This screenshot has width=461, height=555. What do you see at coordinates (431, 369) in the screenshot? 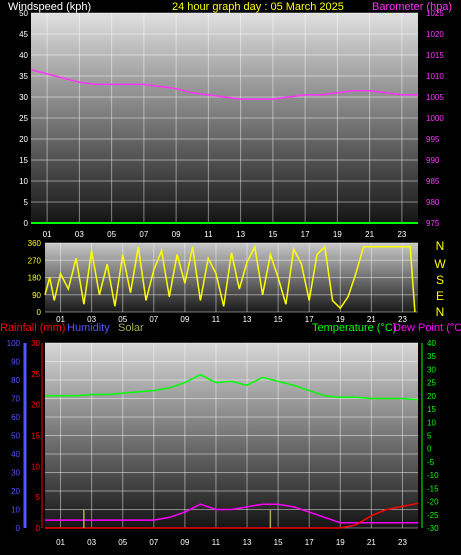
I see `temperature-tick: 30` at bounding box center [431, 369].